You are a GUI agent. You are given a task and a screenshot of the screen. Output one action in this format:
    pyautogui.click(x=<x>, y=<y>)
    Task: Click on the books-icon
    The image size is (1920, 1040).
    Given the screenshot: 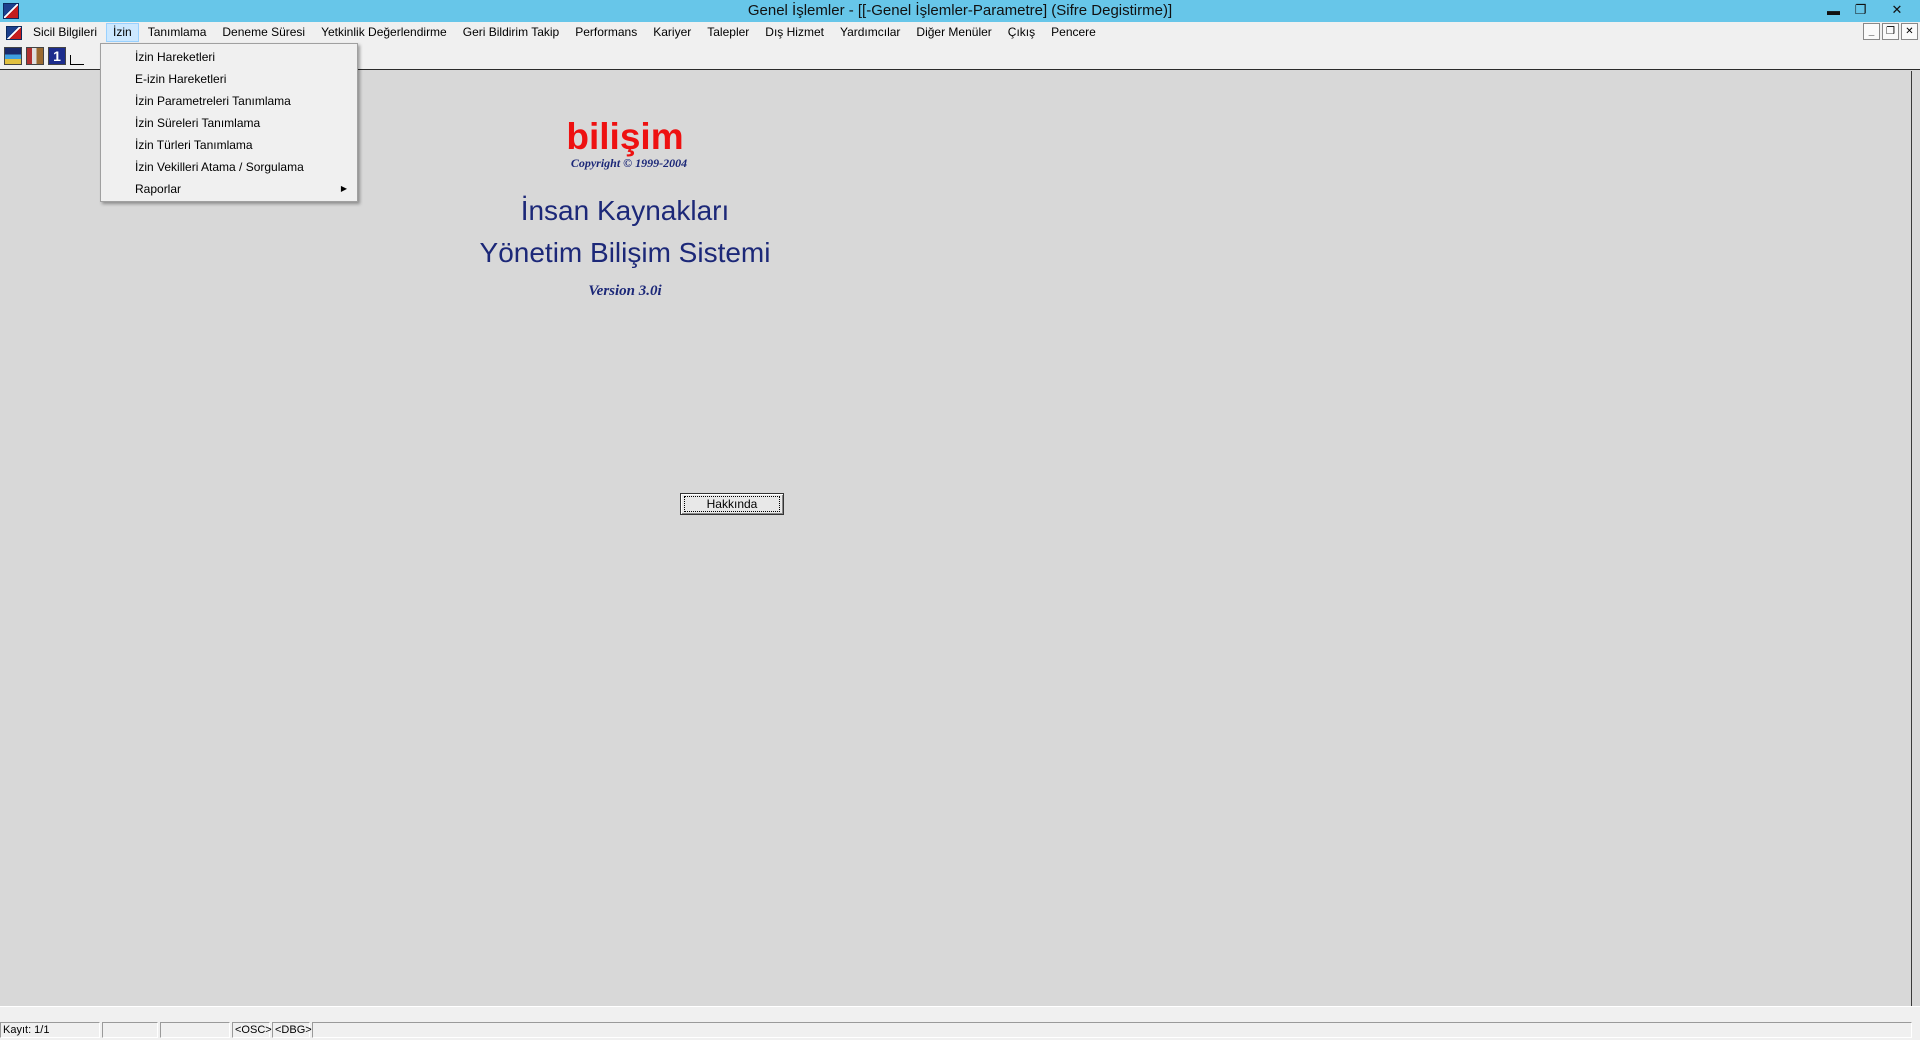 What is the action you would take?
    pyautogui.click(x=35, y=56)
    